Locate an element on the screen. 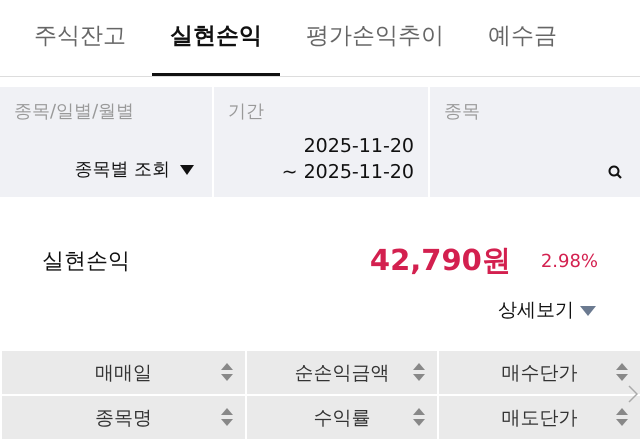 The height and width of the screenshot is (440, 640). profit-rate: 2.98% is located at coordinates (569, 261).